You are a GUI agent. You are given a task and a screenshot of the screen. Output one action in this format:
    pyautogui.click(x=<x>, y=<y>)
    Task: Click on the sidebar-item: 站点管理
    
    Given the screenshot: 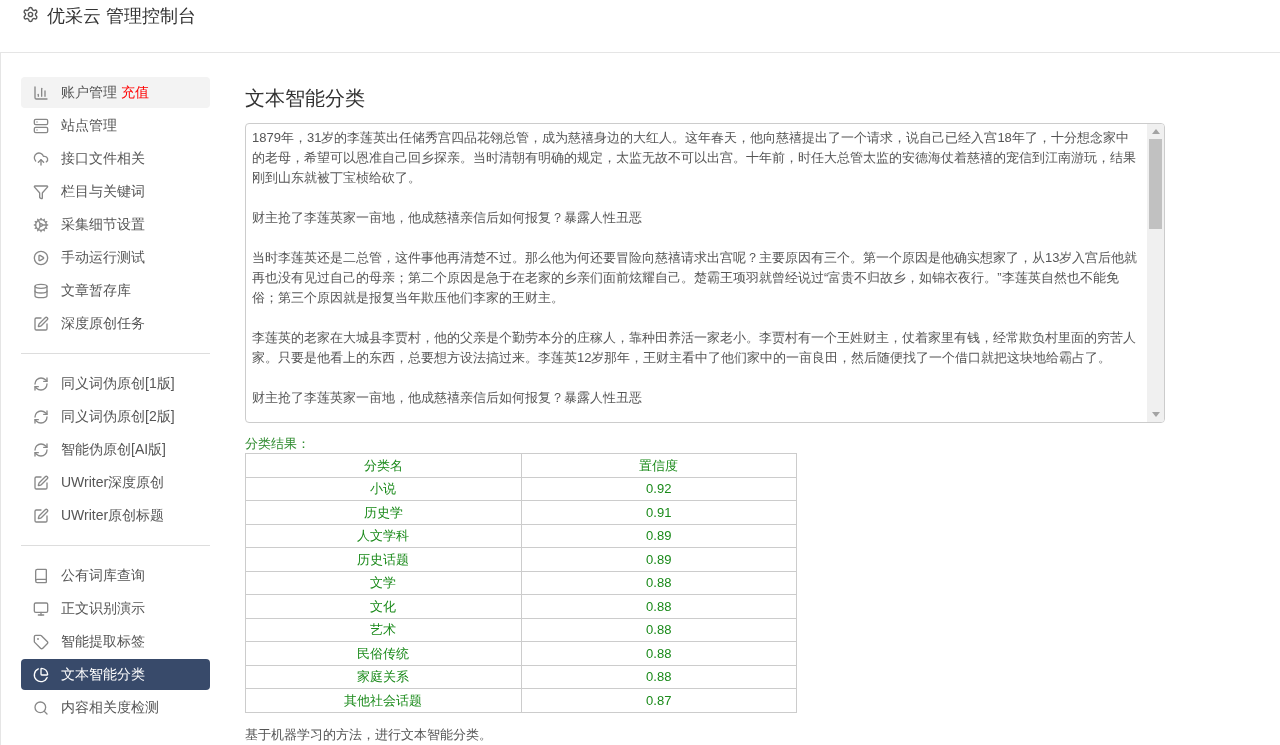 What is the action you would take?
    pyautogui.click(x=115, y=125)
    